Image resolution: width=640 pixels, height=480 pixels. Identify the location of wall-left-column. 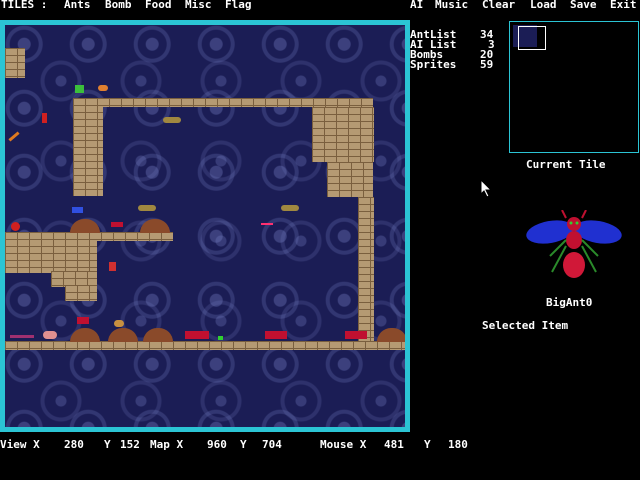
(88, 147).